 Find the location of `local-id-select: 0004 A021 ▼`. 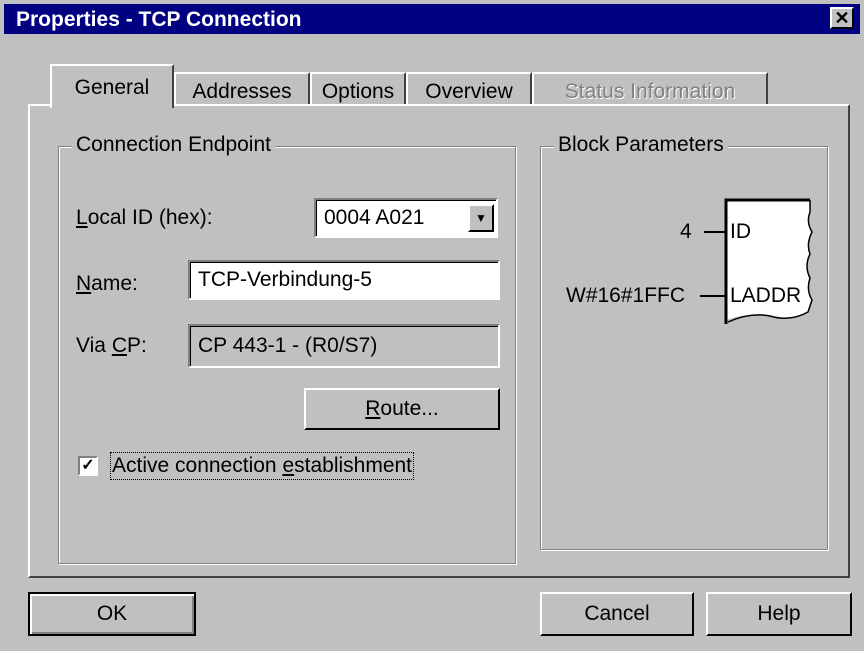

local-id-select: 0004 A021 ▼ is located at coordinates (406, 218).